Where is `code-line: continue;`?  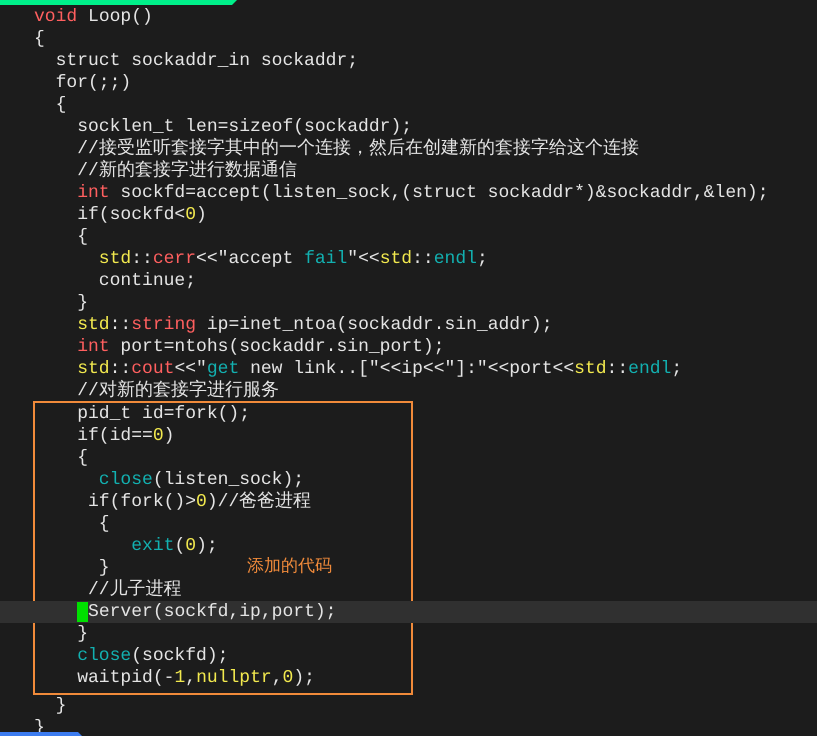
code-line: continue; is located at coordinates (147, 281).